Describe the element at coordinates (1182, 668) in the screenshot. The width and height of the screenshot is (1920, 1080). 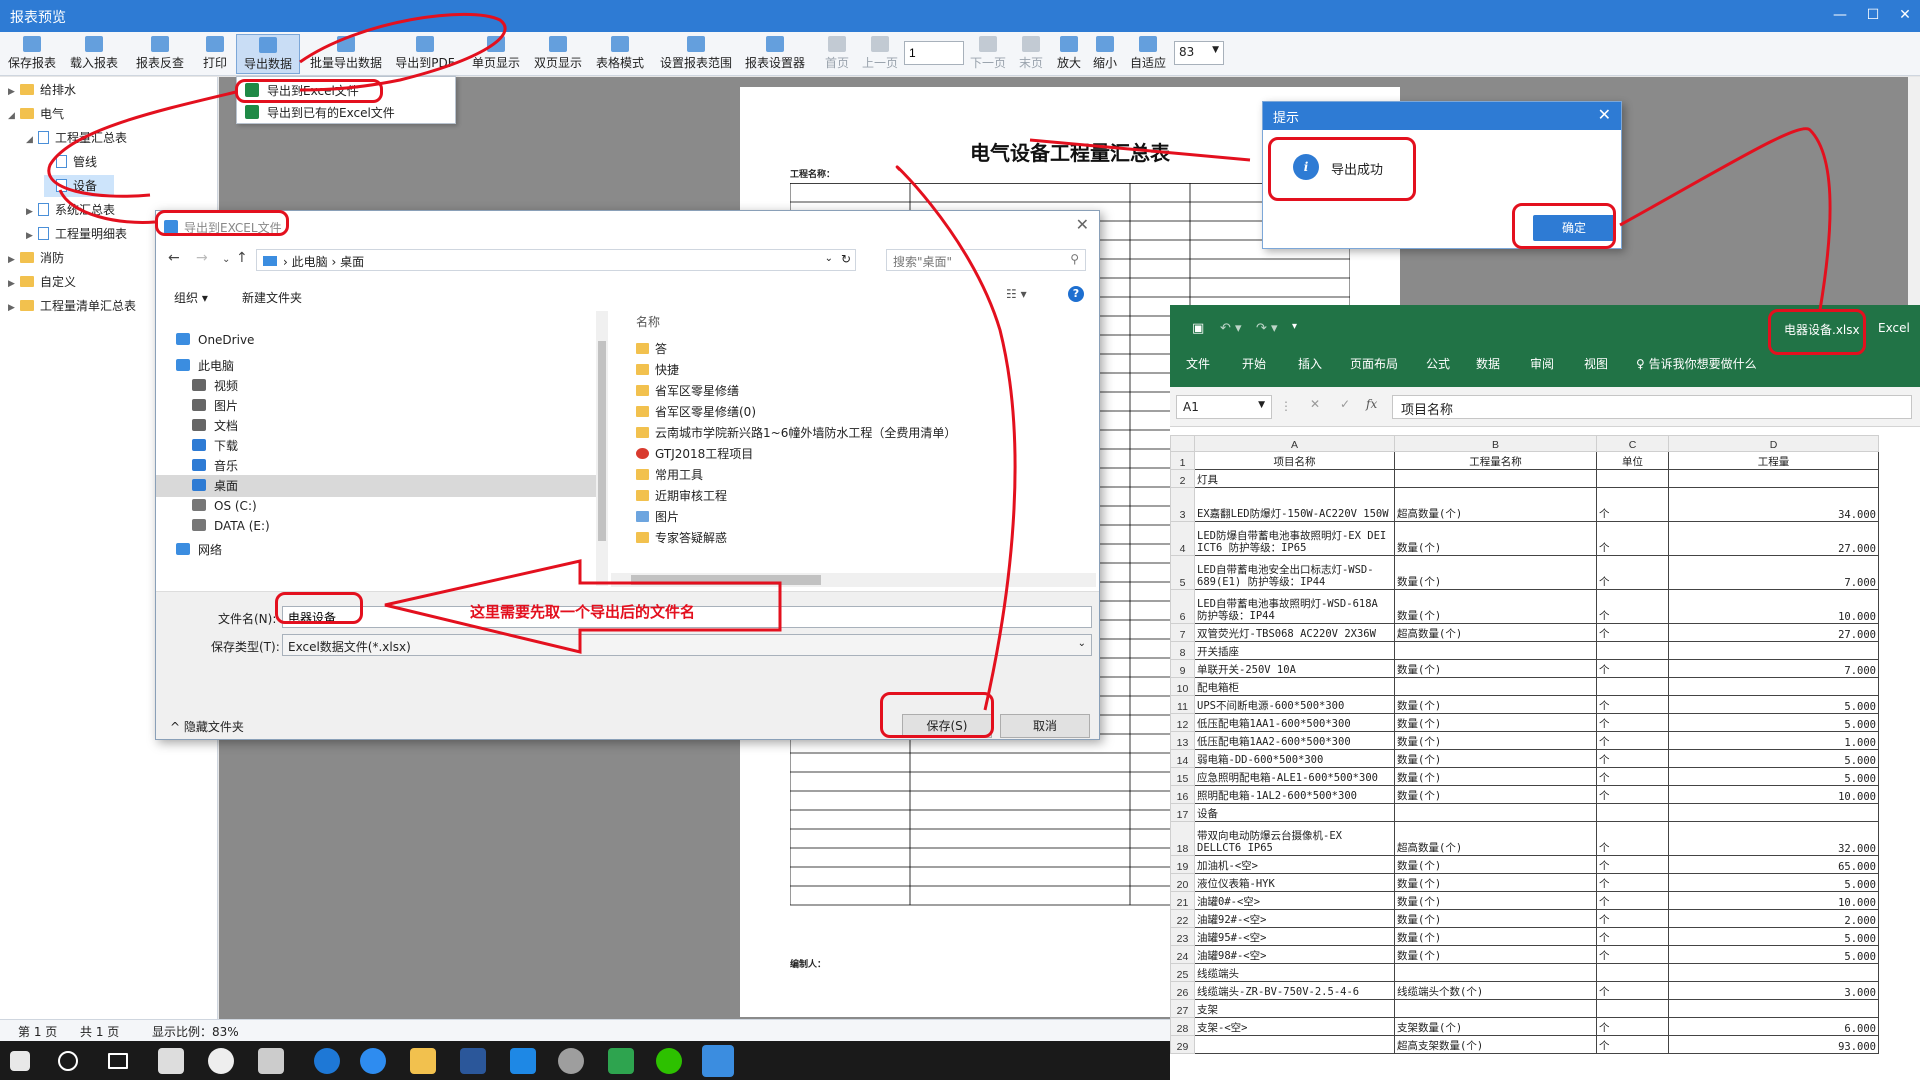
I see `row-header: 9` at that location.